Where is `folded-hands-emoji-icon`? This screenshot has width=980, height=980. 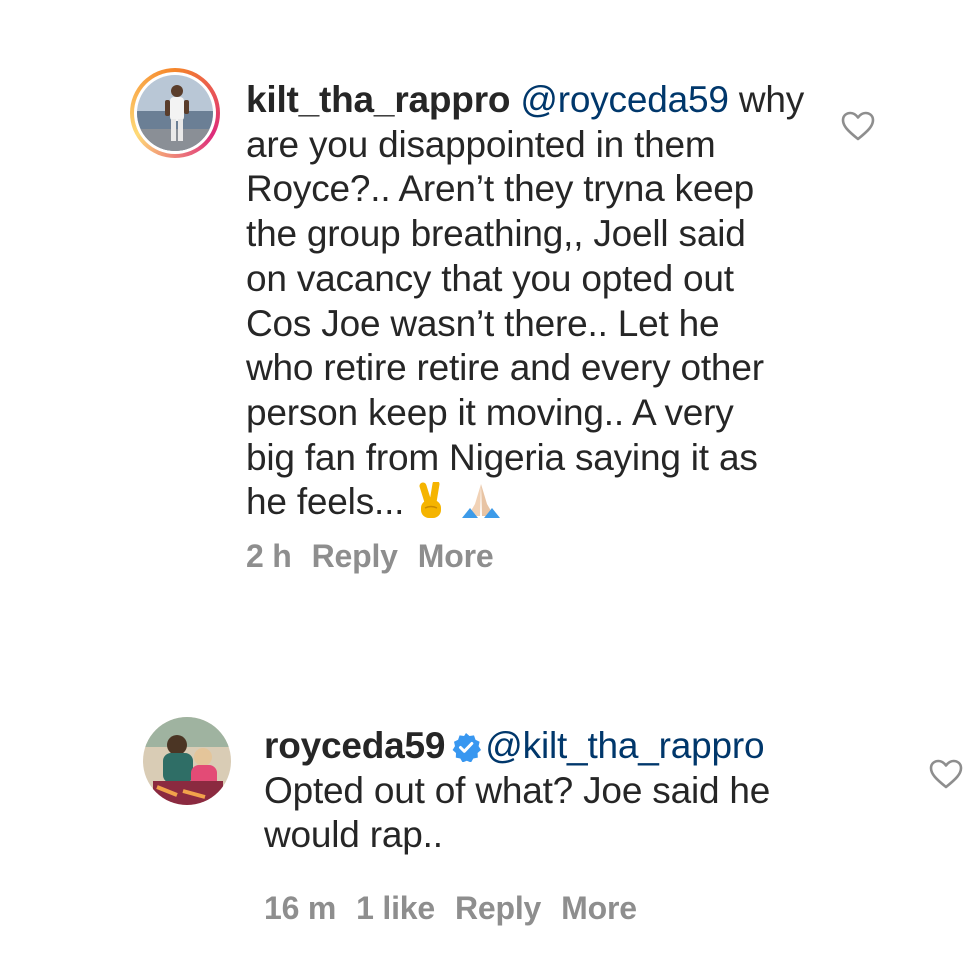 folded-hands-emoji-icon is located at coordinates (481, 501).